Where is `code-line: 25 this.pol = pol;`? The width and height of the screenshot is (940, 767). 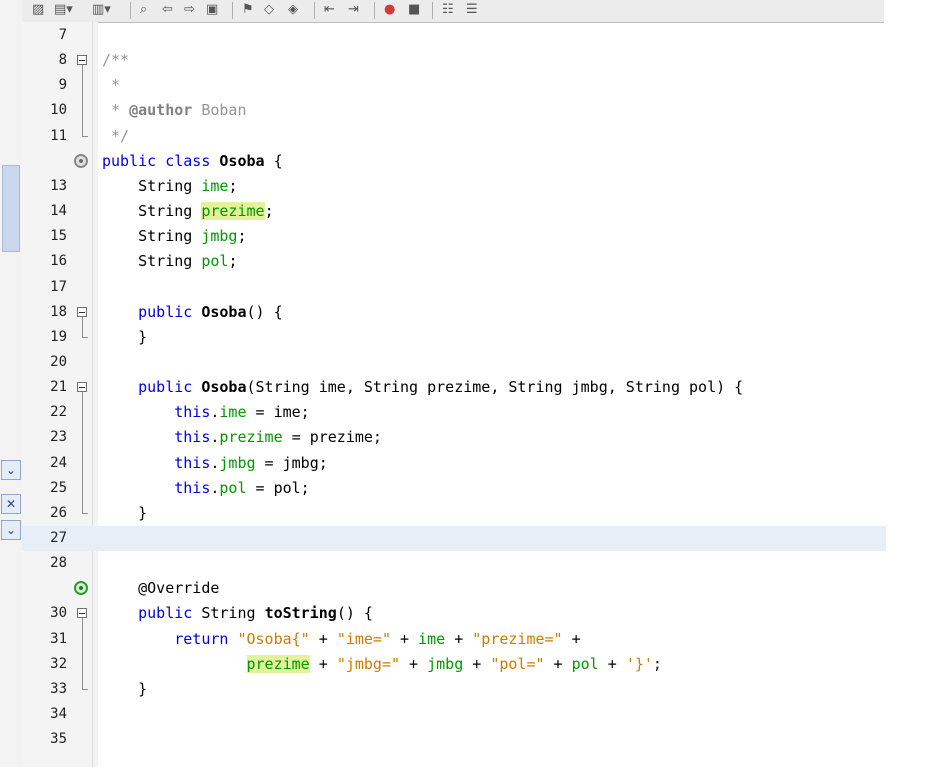 code-line: 25 this.pol = pol; is located at coordinates (454, 488).